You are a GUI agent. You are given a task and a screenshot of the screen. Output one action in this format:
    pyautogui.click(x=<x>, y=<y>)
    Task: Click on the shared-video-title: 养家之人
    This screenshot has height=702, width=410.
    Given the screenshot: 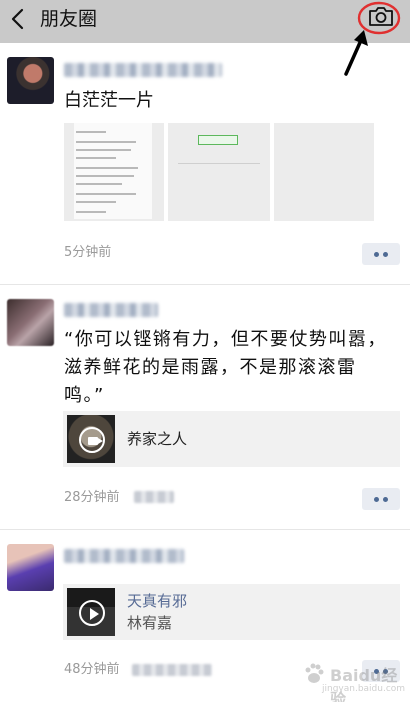 What is the action you would take?
    pyautogui.click(x=157, y=439)
    